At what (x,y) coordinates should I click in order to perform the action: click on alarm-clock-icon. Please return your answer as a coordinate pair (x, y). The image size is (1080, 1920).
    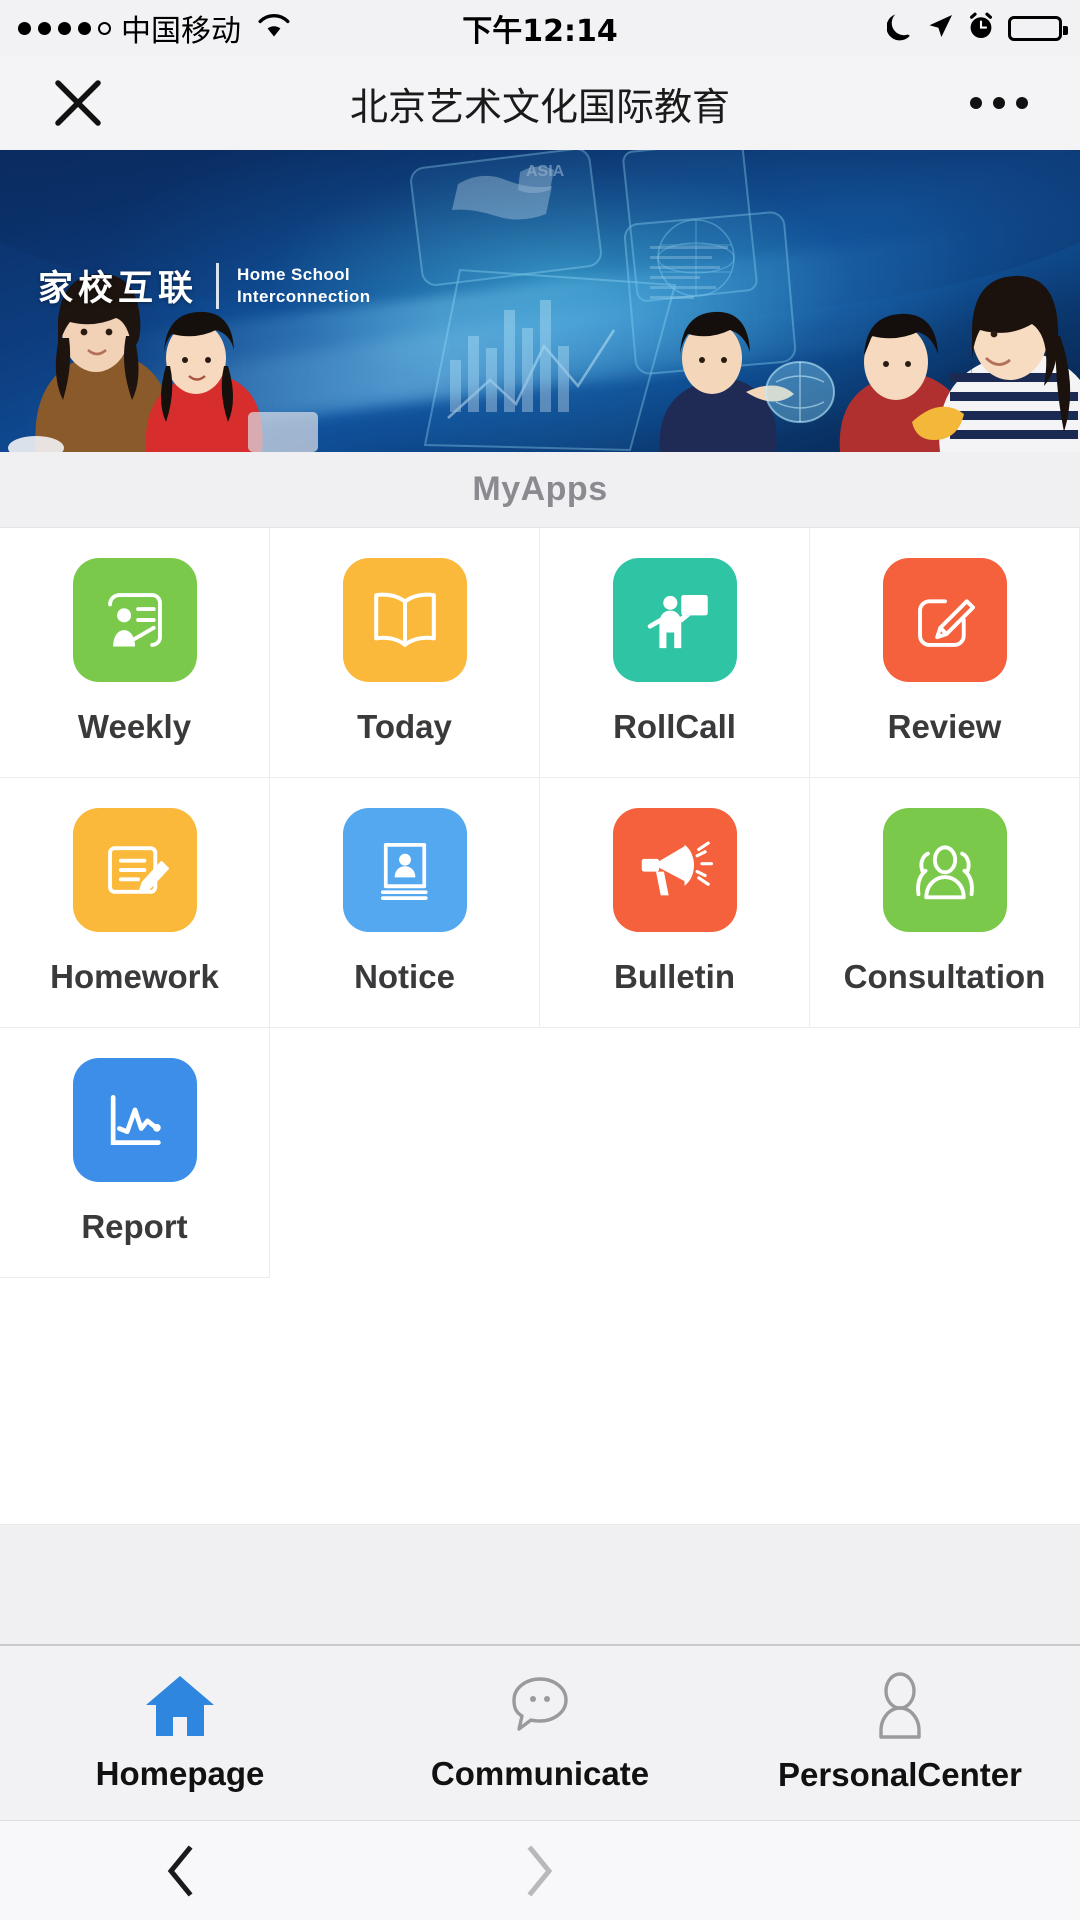
    Looking at the image, I should click on (981, 28).